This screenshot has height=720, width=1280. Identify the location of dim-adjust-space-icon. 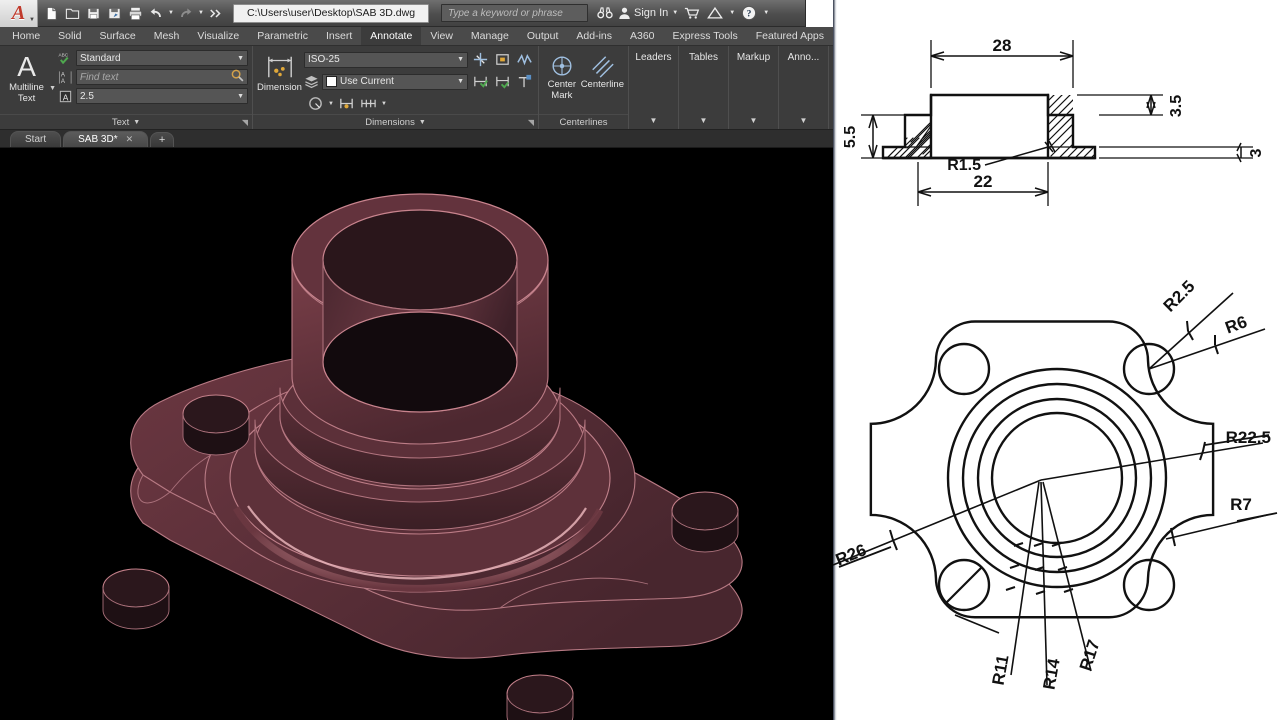
(502, 59).